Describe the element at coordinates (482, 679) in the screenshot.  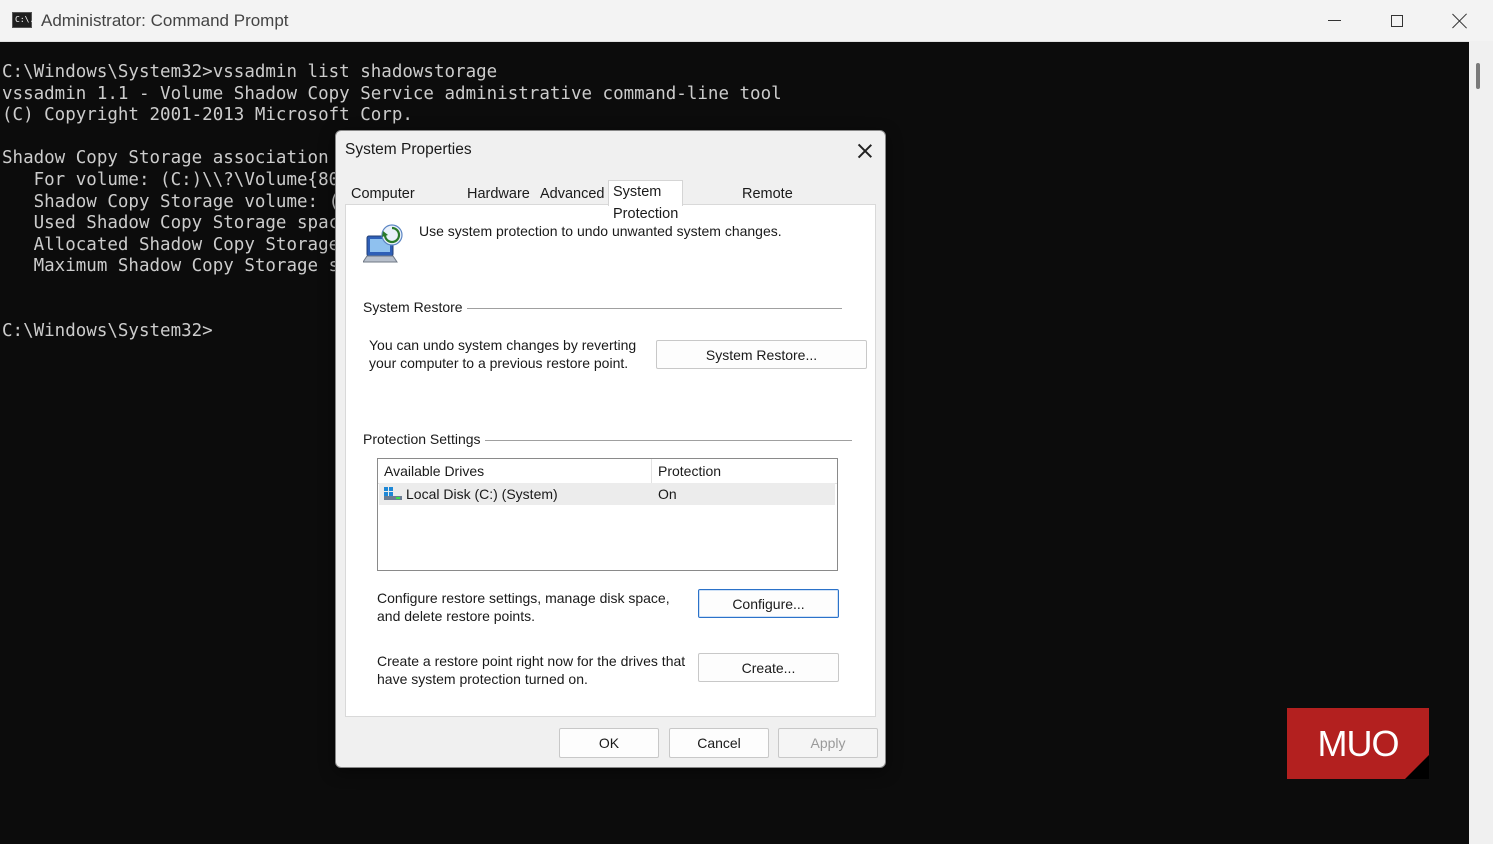
I see `create-description: have system protection turned on.` at that location.